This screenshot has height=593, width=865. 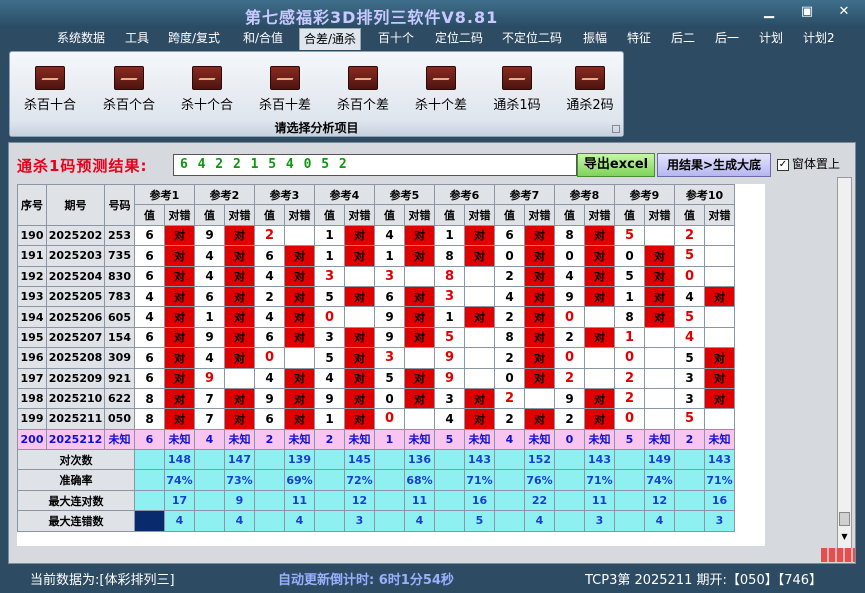 I want to click on topmost-checkbox: ✓ 窗体置上, so click(x=808, y=163).